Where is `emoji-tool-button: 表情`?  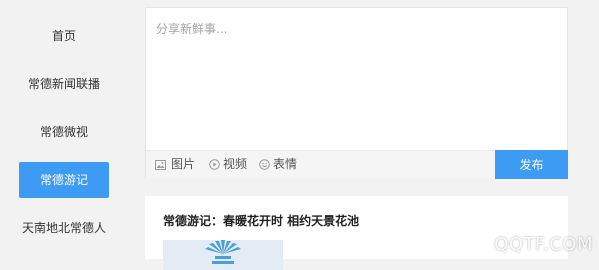 emoji-tool-button: 表情 is located at coordinates (278, 164).